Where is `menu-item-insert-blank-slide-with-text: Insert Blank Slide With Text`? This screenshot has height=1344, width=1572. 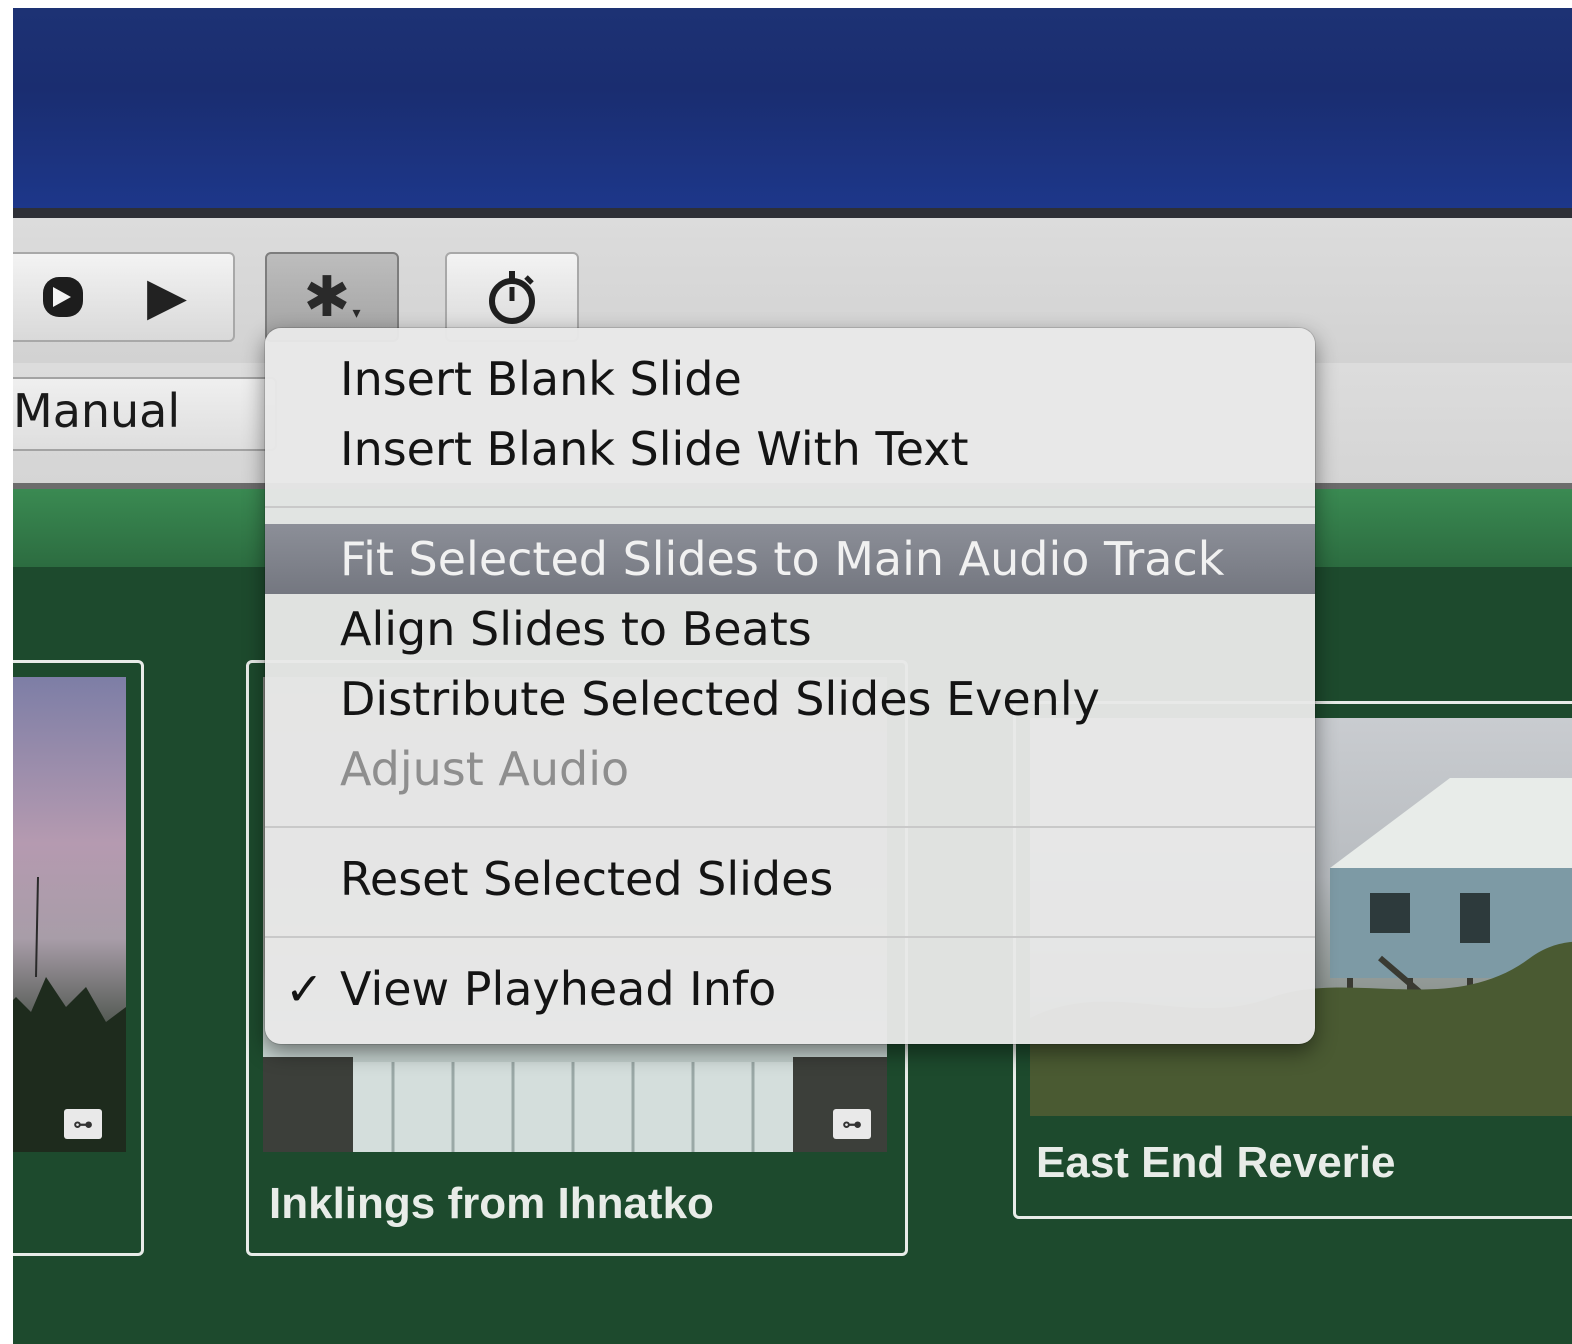 menu-item-insert-blank-slide-with-text: Insert Blank Slide With Text is located at coordinates (790, 449).